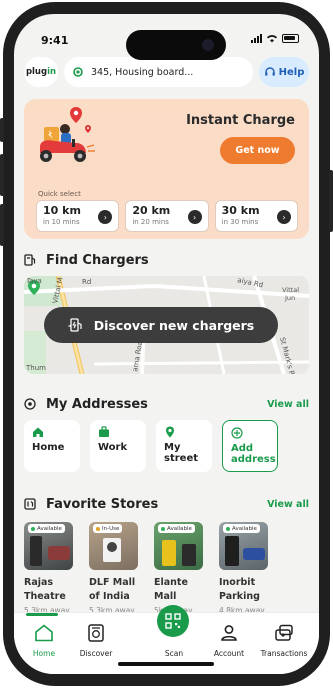 The height and width of the screenshot is (688, 333). I want to click on quick-select-label: Quick select, so click(59, 194).